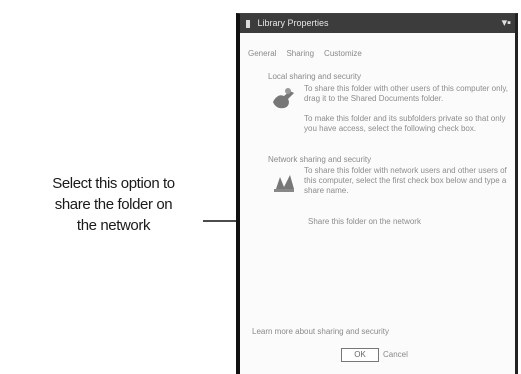  I want to click on share-on-network-option: Share this folder on the network, so click(388, 222).